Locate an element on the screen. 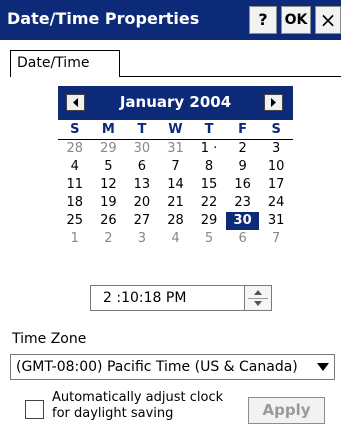 This screenshot has height=428, width=341. window-title: Date/Time Properties is located at coordinates (103, 18).